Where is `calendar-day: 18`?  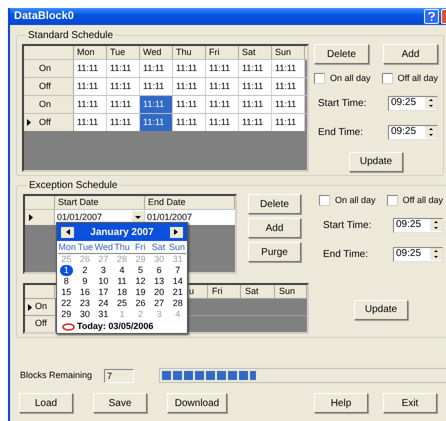
calendar-day: 18 is located at coordinates (122, 292).